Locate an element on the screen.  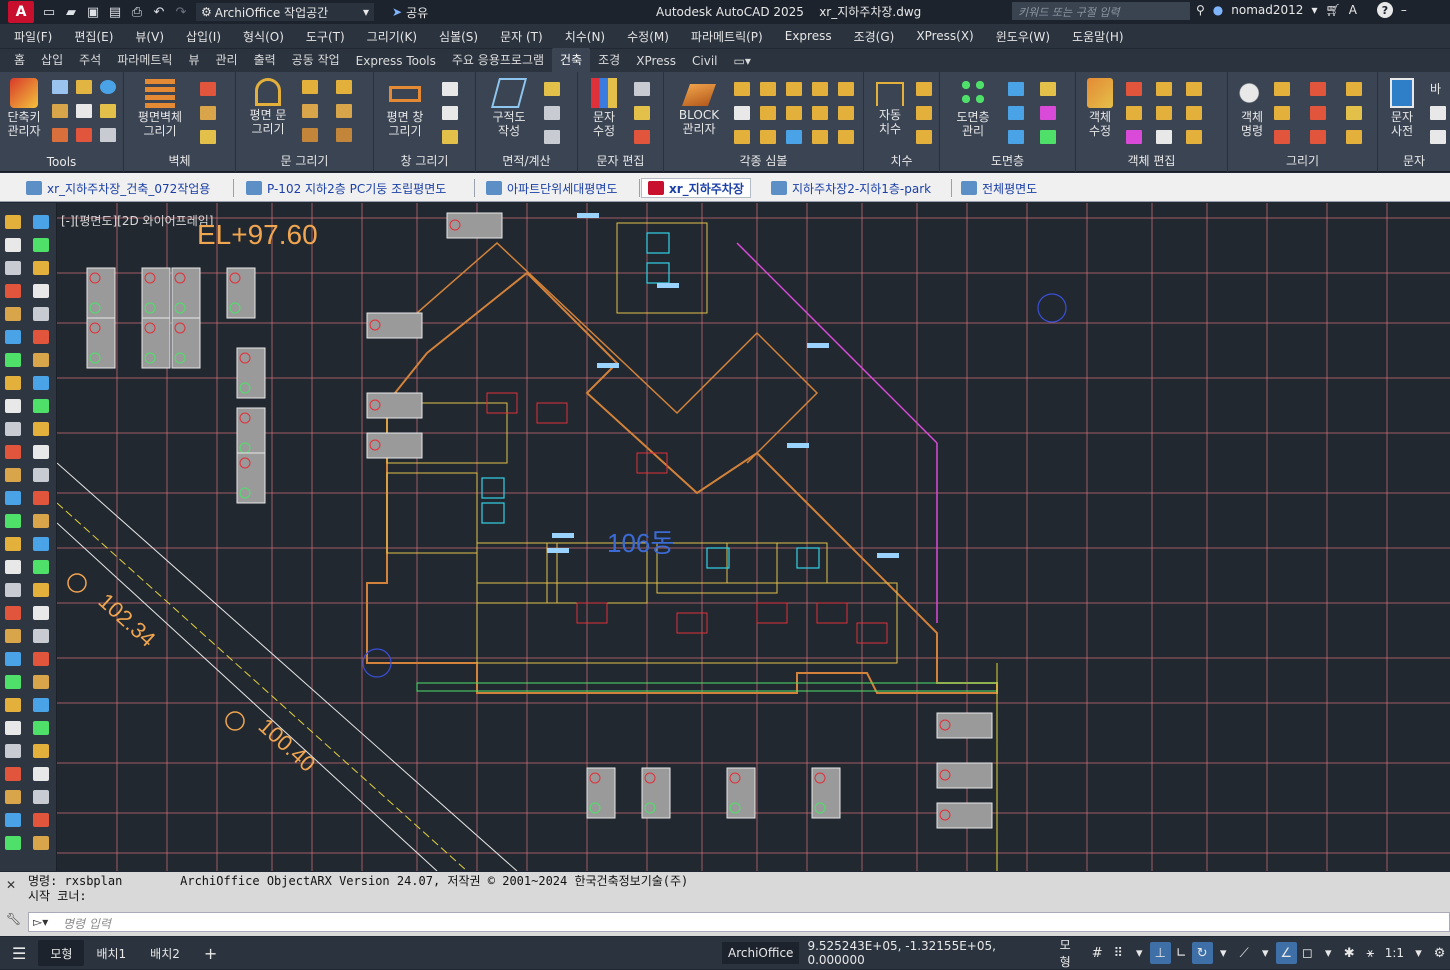
app-status: ArchiOffice is located at coordinates (761, 953).